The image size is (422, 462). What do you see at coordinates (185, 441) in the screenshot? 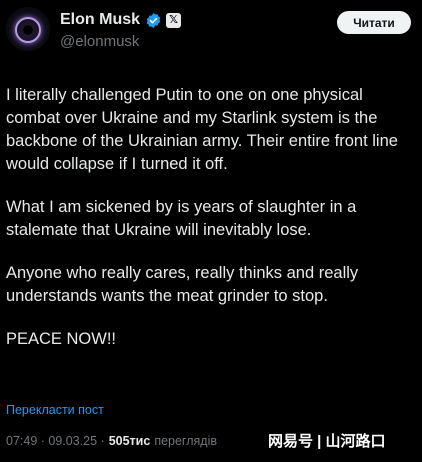
I see `views-label: переглядів` at bounding box center [185, 441].